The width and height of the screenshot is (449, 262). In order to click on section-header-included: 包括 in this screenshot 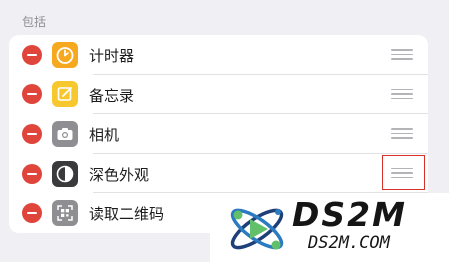, I will do `click(34, 22)`.